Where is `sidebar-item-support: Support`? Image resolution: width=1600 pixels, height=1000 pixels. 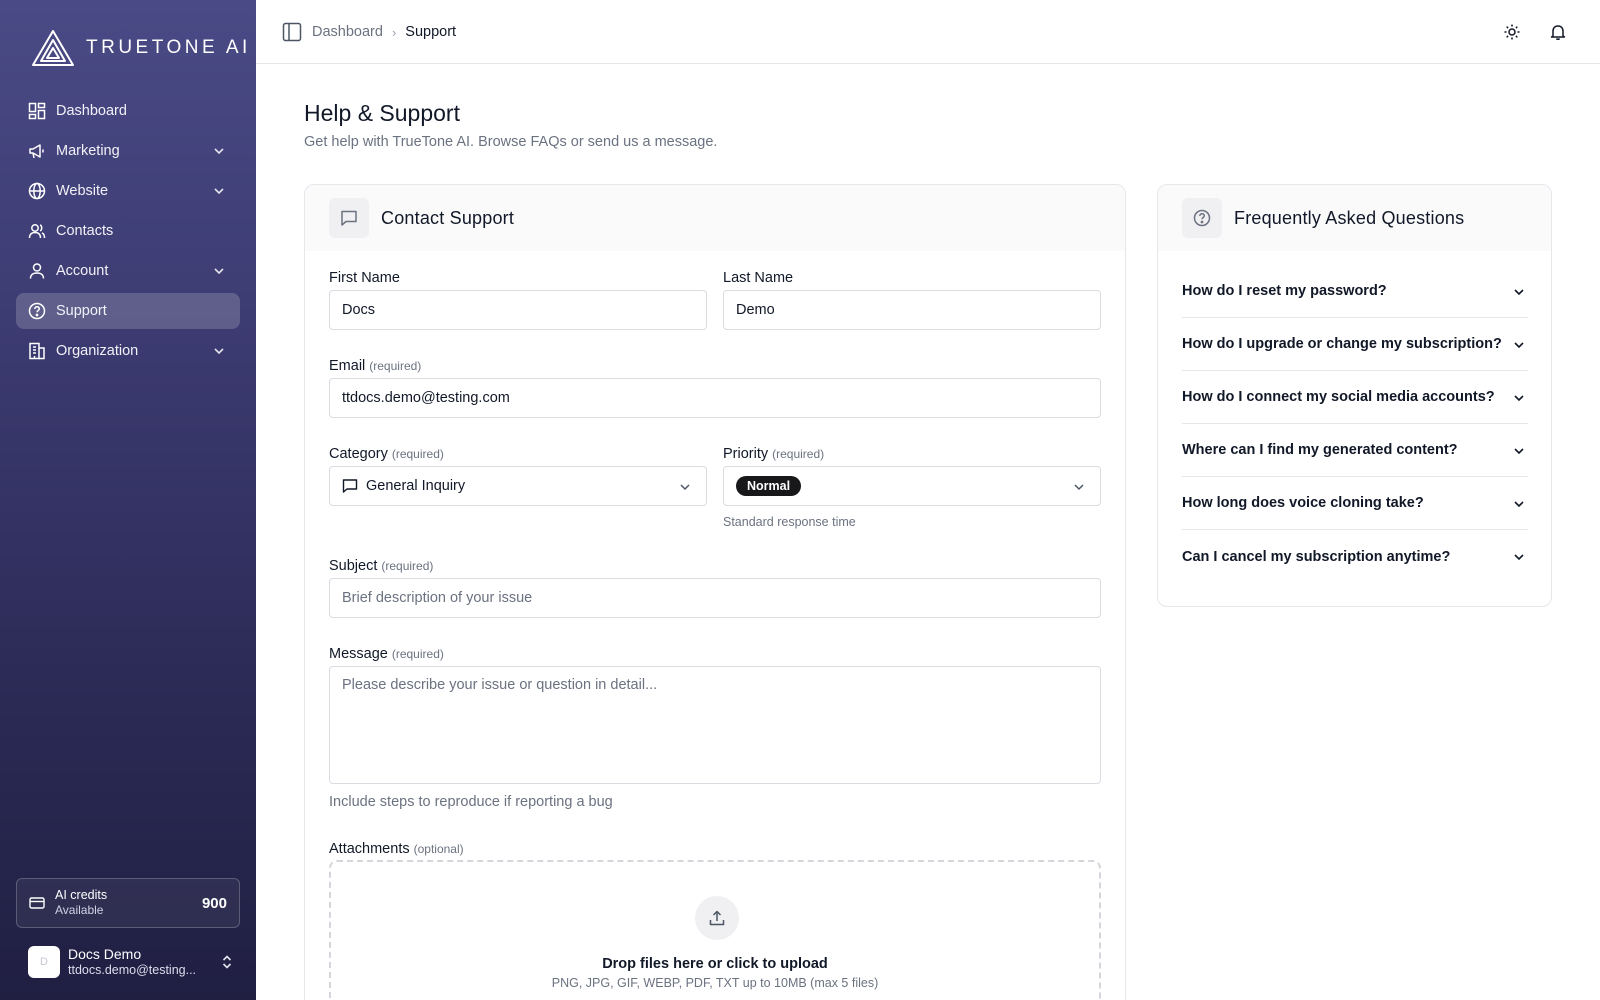
sidebar-item-support: Support is located at coordinates (128, 311).